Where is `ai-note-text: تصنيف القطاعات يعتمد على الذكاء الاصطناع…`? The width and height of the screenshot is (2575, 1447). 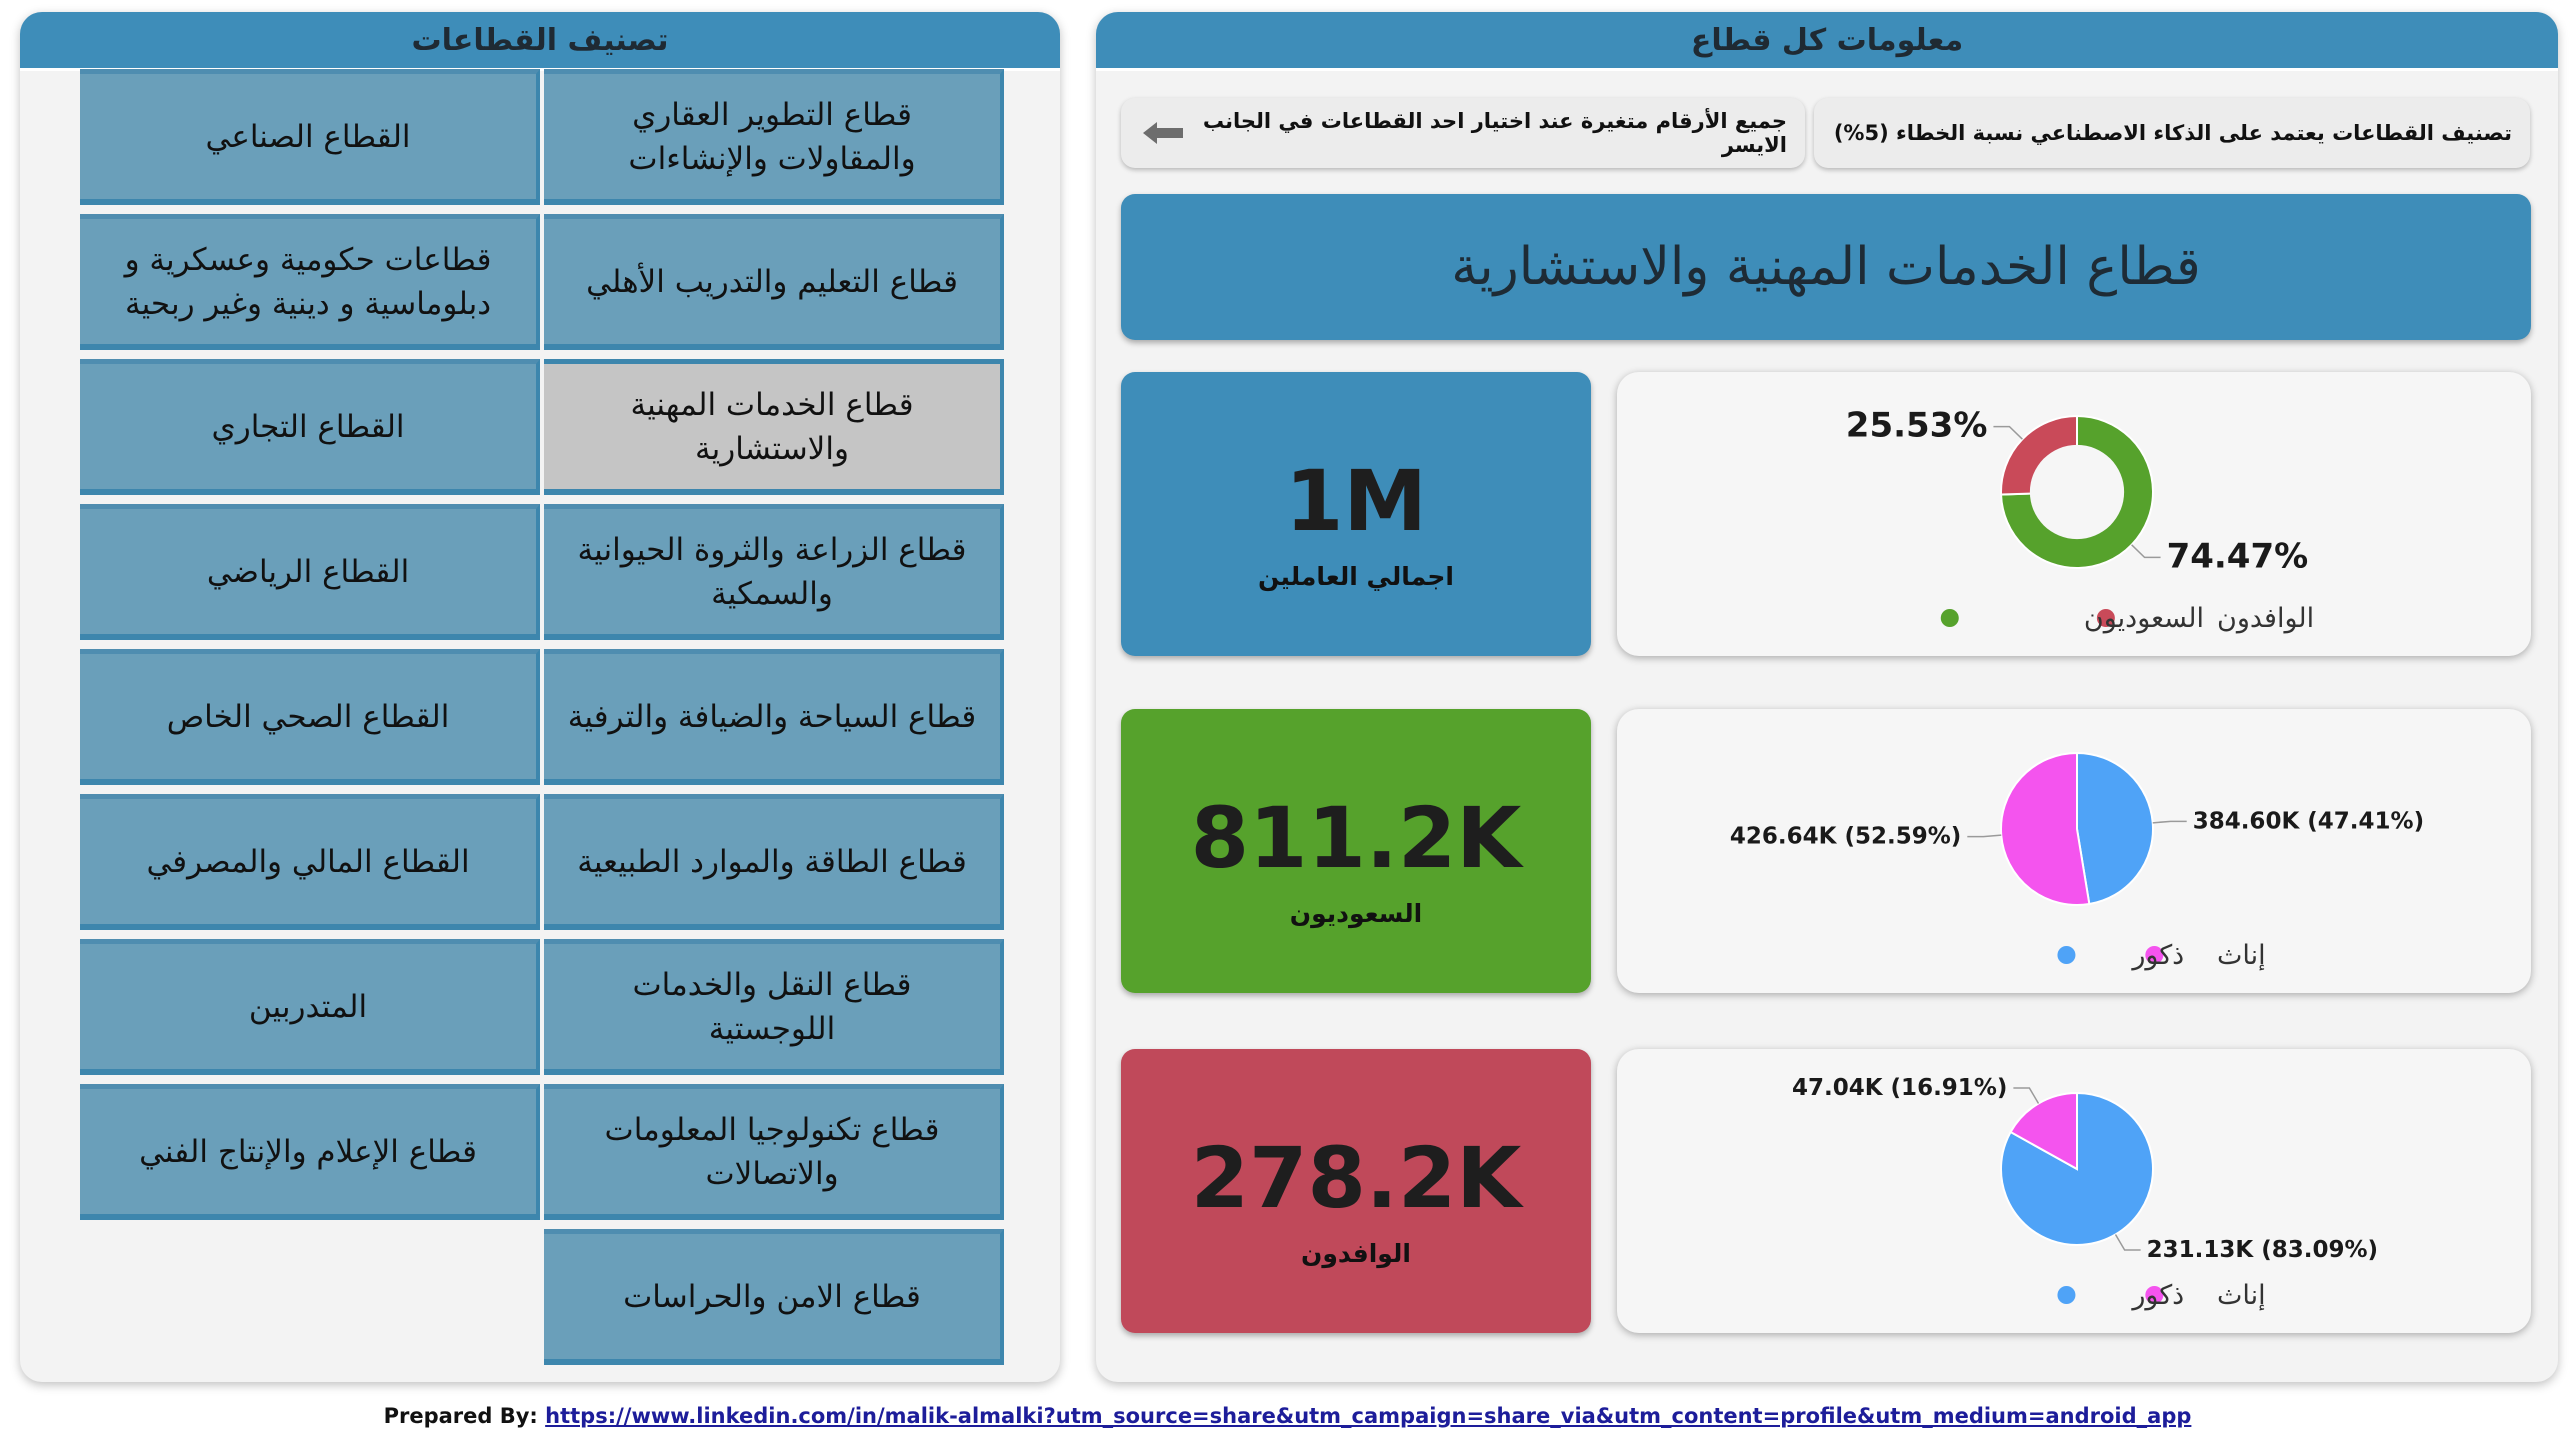 ai-note-text: تصنيف القطاعات يعتمد على الذكاء الاصطناع… is located at coordinates (2172, 133).